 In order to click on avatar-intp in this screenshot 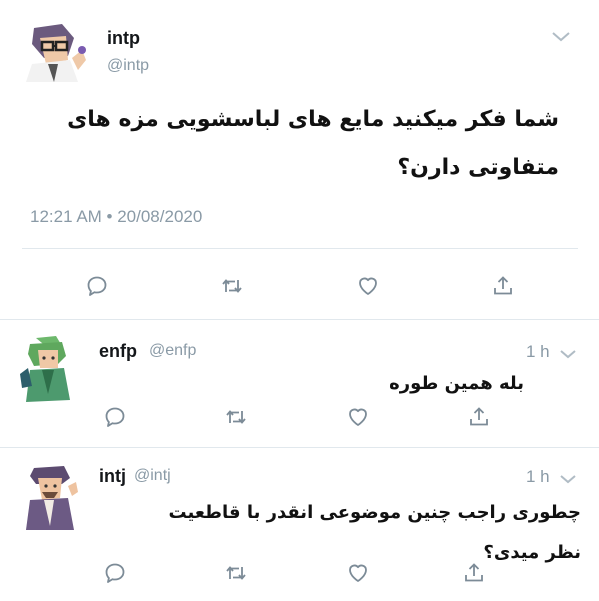, I will do `click(55, 51)`.